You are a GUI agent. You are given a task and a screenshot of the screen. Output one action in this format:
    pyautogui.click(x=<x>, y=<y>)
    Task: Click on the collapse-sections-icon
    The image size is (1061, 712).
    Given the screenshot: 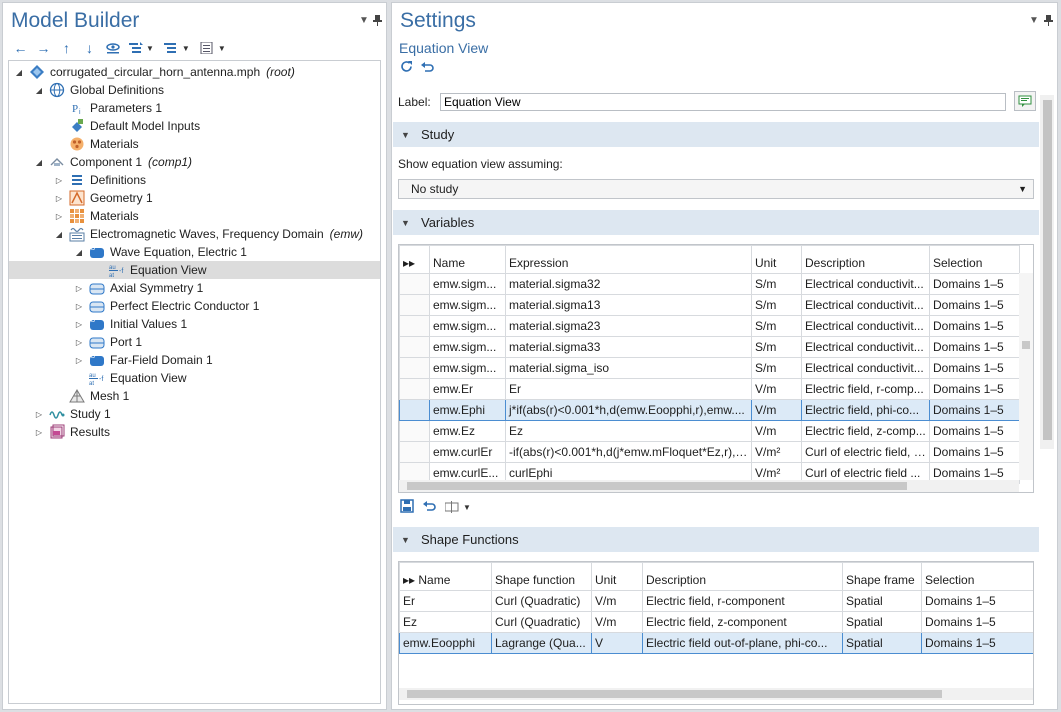 What is the action you would take?
    pyautogui.click(x=171, y=48)
    